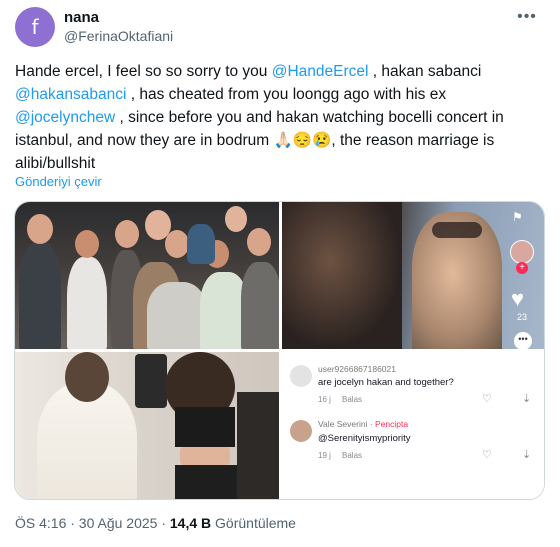 The image size is (560, 547). Describe the element at coordinates (526, 398) in the screenshot. I see `comment-dislike-icon-1: ⇣` at that location.